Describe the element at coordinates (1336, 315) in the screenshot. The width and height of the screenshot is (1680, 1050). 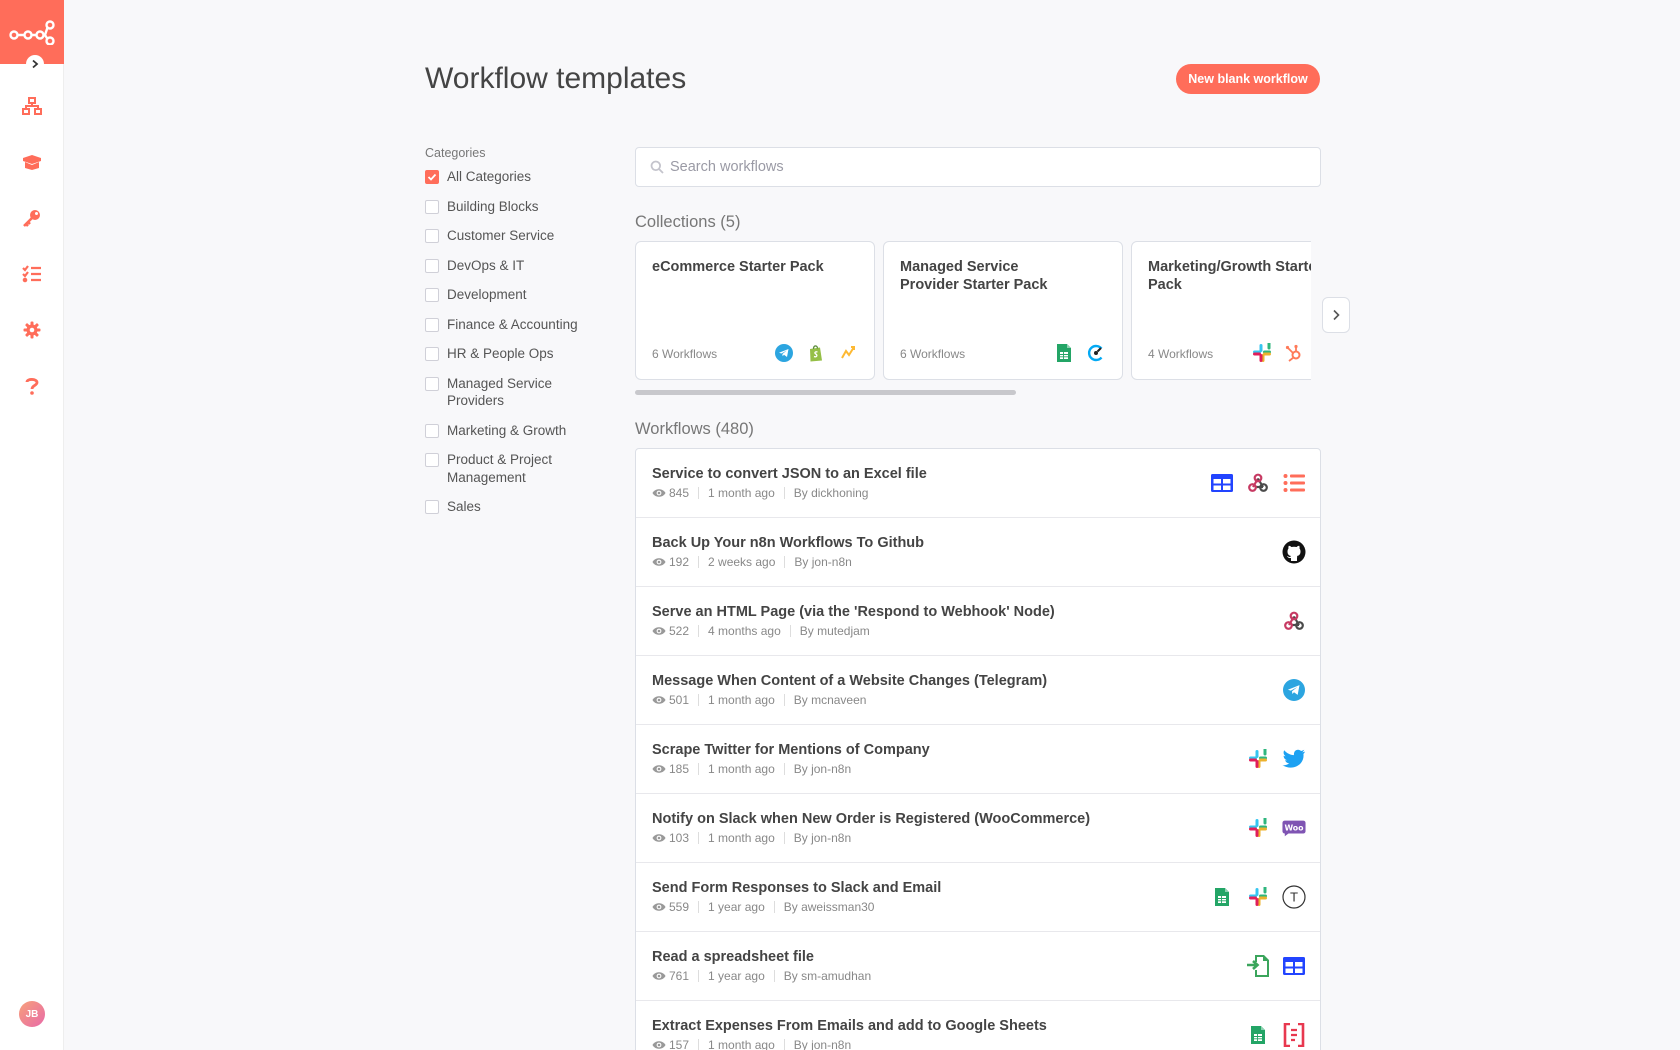
I see `collections-next-button` at that location.